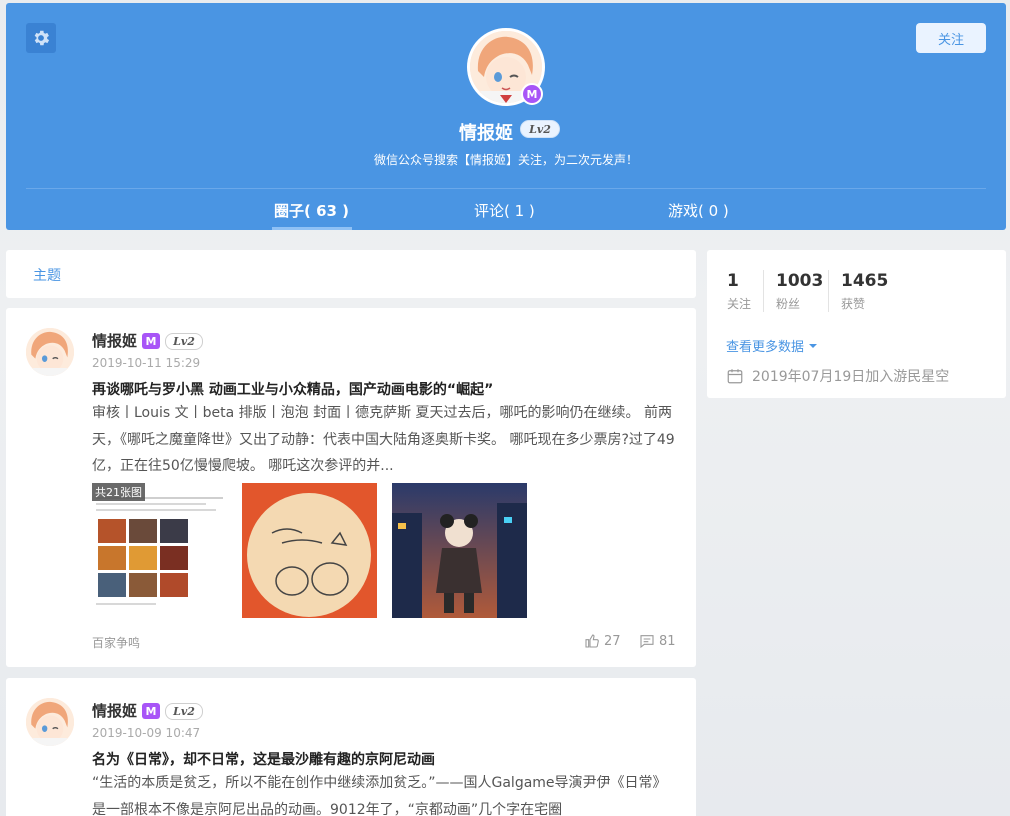 This screenshot has width=1010, height=816. What do you see at coordinates (592, 641) in the screenshot?
I see `thumbs-up-icon` at bounding box center [592, 641].